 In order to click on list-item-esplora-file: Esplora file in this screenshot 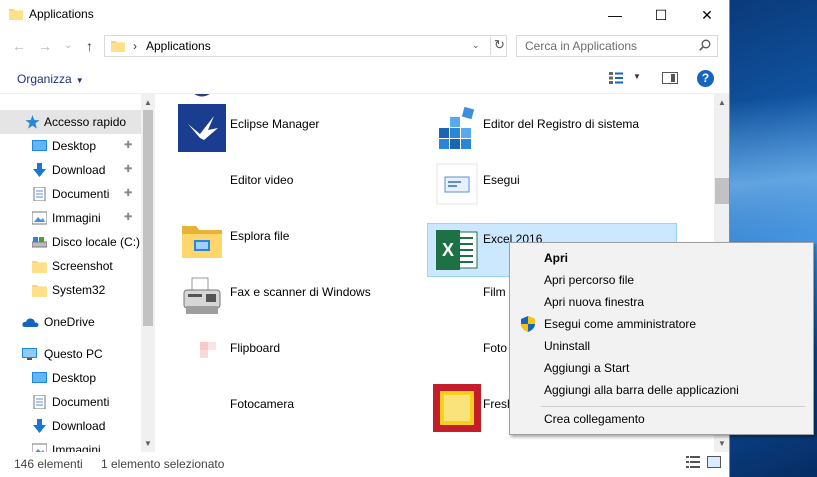, I will do `click(297, 240)`.